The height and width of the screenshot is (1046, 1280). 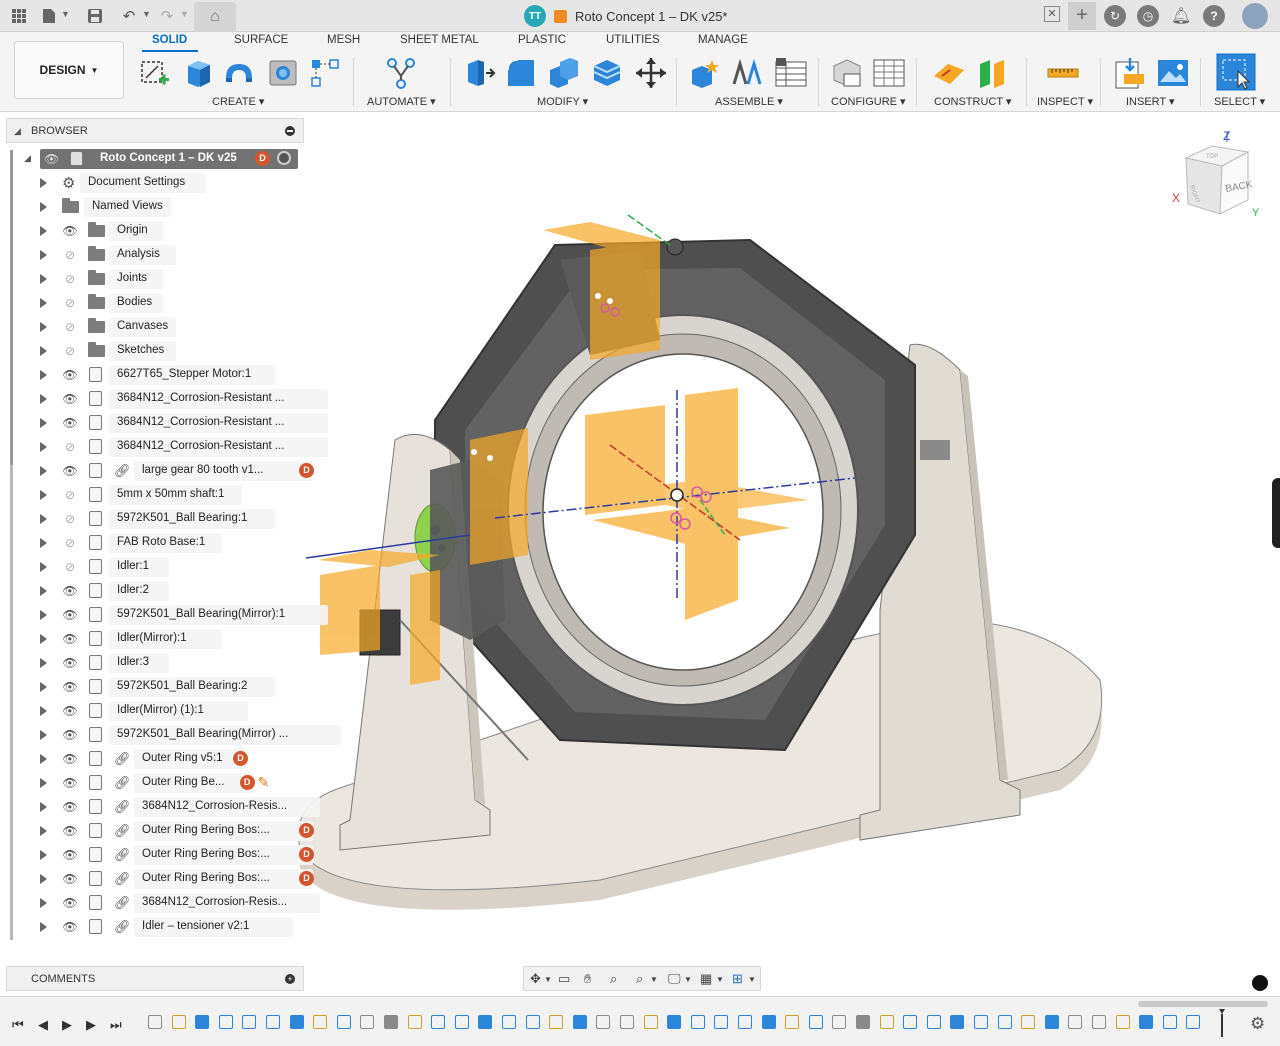 I want to click on zoom-caret-icon: ▼, so click(x=654, y=979).